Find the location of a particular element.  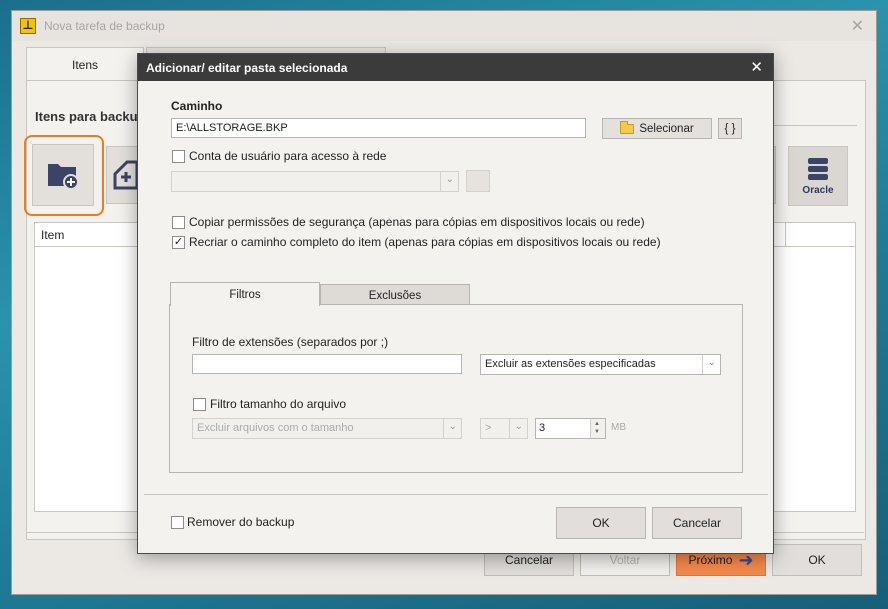

size-unit-label: MB is located at coordinates (618, 427).